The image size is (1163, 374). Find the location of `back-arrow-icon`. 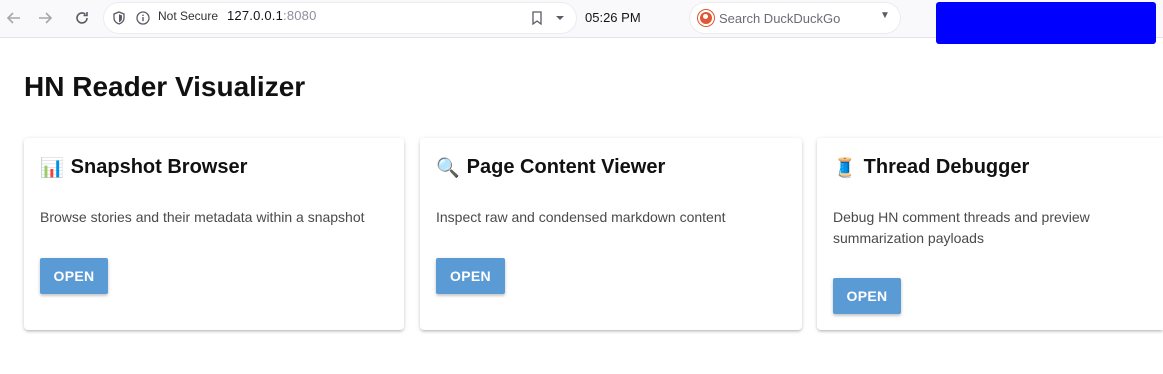

back-arrow-icon is located at coordinates (14, 18).